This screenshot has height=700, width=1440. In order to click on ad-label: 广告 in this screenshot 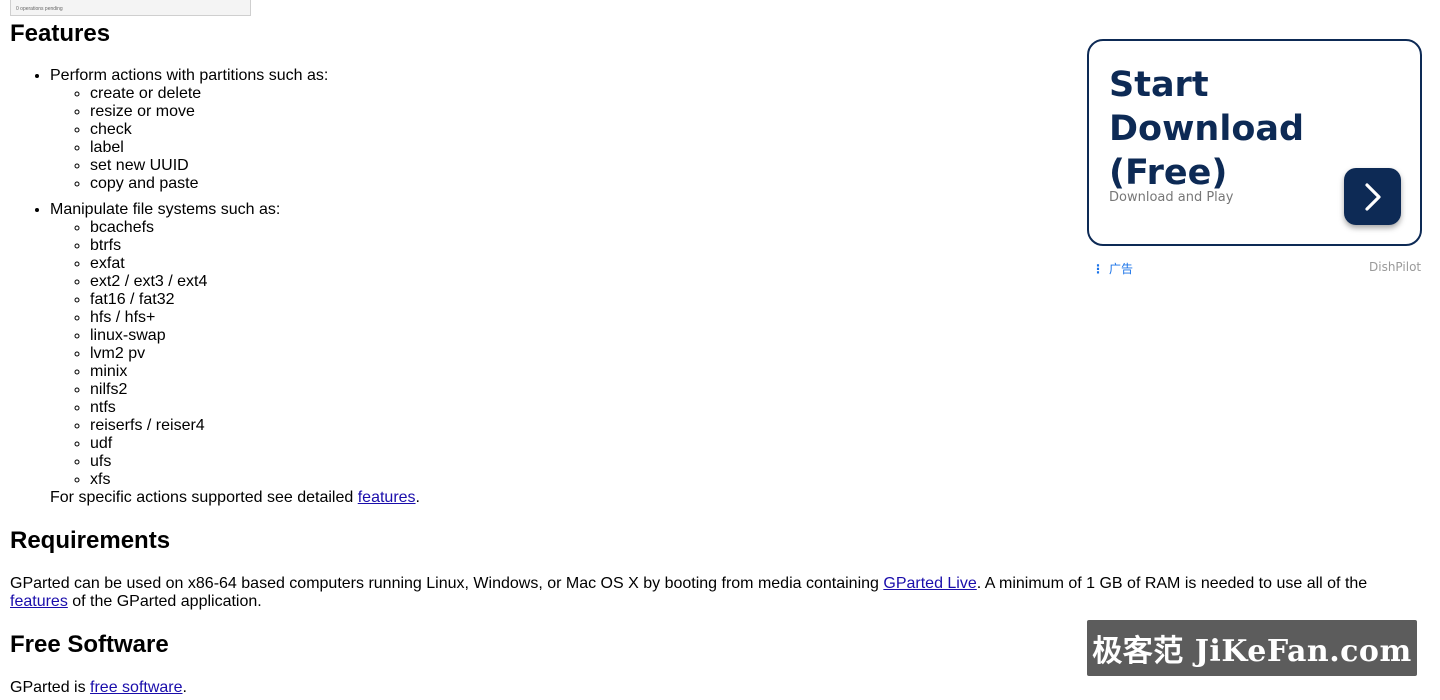, I will do `click(1121, 269)`.